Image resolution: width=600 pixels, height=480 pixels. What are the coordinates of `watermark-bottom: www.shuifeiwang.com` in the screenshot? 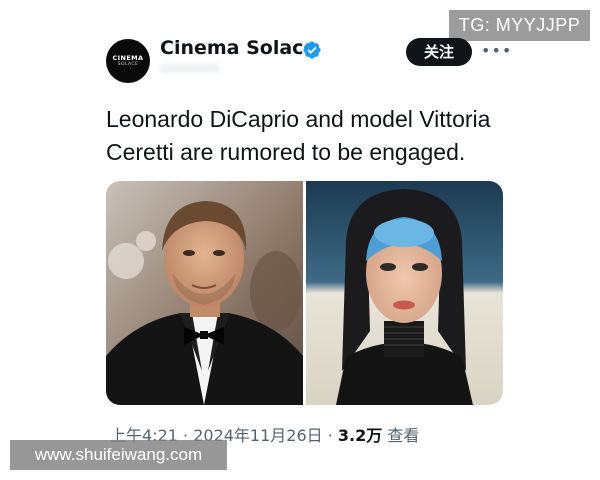 It's located at (118, 455).